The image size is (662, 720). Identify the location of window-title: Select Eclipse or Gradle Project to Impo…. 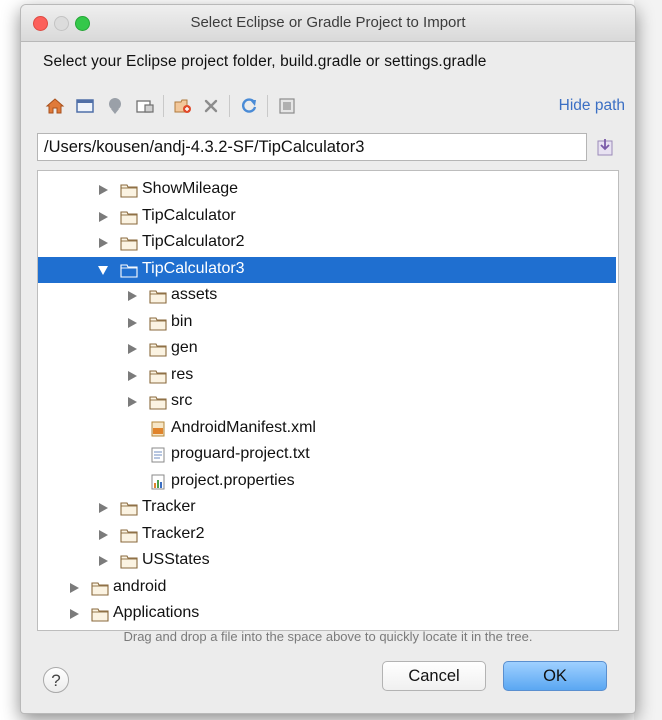
(328, 22).